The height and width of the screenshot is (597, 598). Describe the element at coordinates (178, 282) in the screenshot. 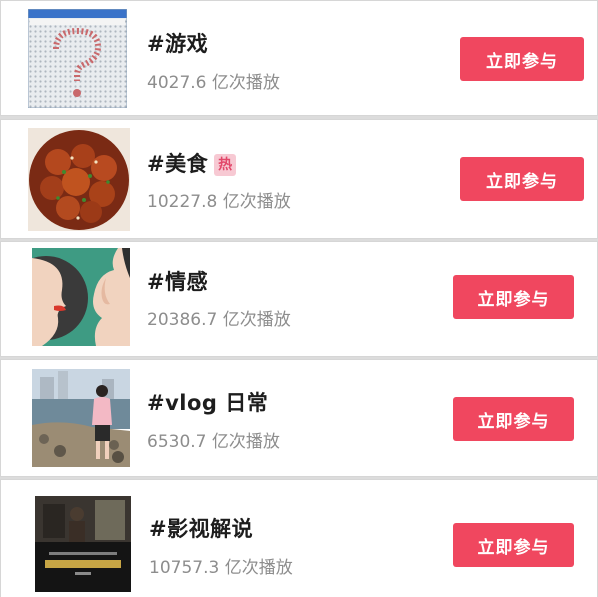

I see `topic-title: #情感` at that location.